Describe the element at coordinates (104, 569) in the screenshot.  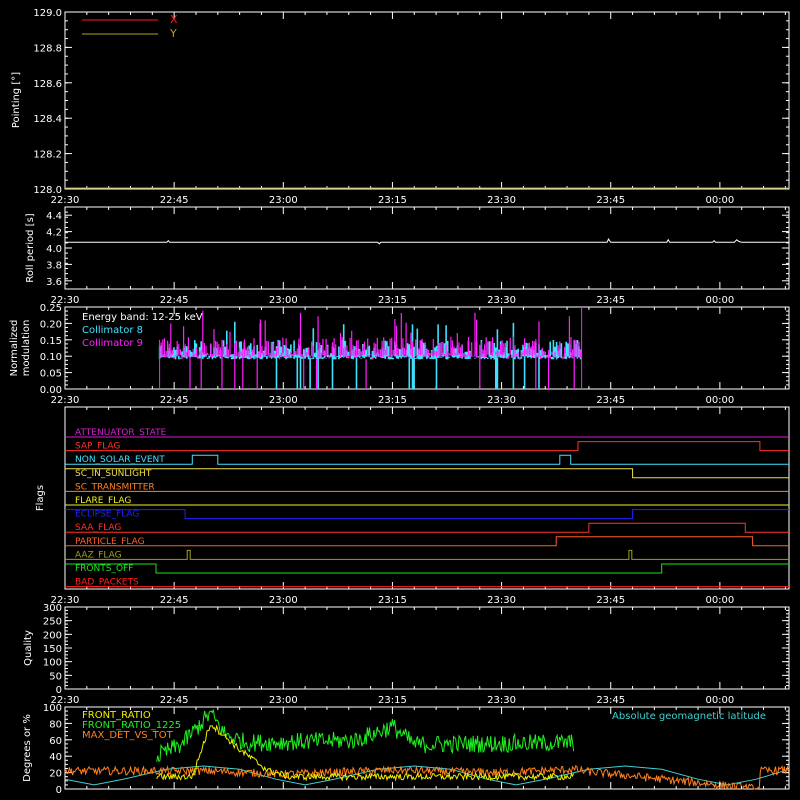
I see `flag-label: FRONTS_OFF` at that location.